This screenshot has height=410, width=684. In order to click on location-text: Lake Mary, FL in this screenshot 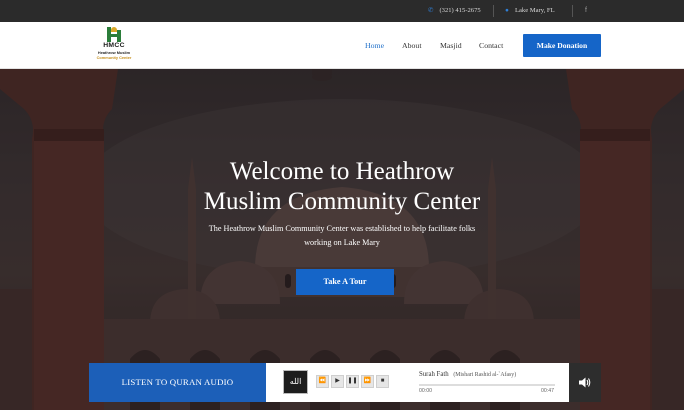, I will do `click(534, 10)`.